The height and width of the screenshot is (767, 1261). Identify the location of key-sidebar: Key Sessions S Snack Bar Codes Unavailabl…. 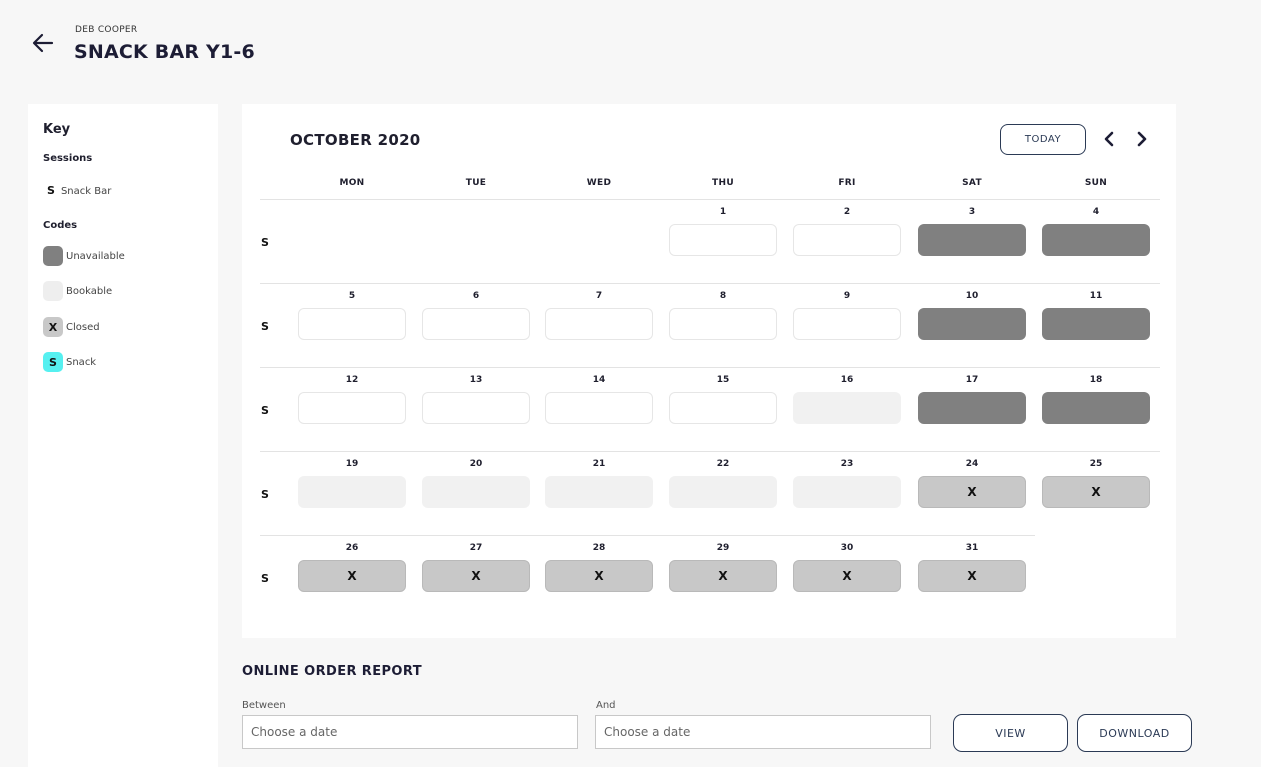
(123, 435).